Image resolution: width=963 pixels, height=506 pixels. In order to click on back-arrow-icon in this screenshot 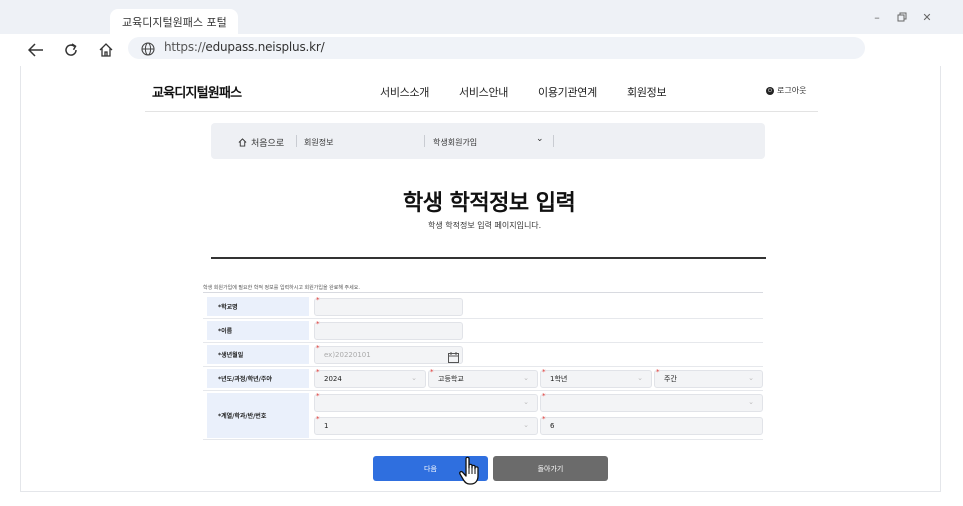, I will do `click(36, 50)`.